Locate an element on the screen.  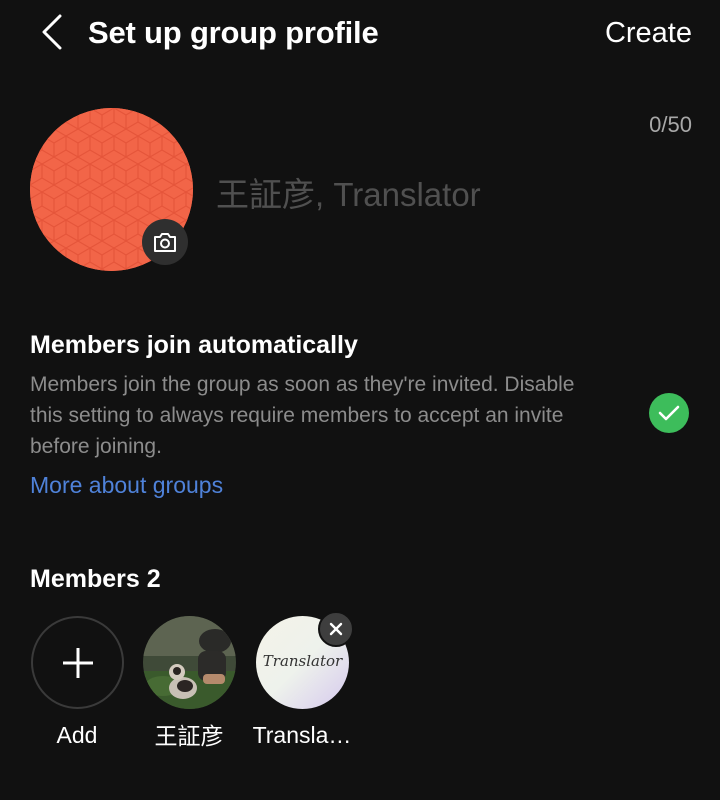
name-char-counter: 0/50 is located at coordinates (670, 124).